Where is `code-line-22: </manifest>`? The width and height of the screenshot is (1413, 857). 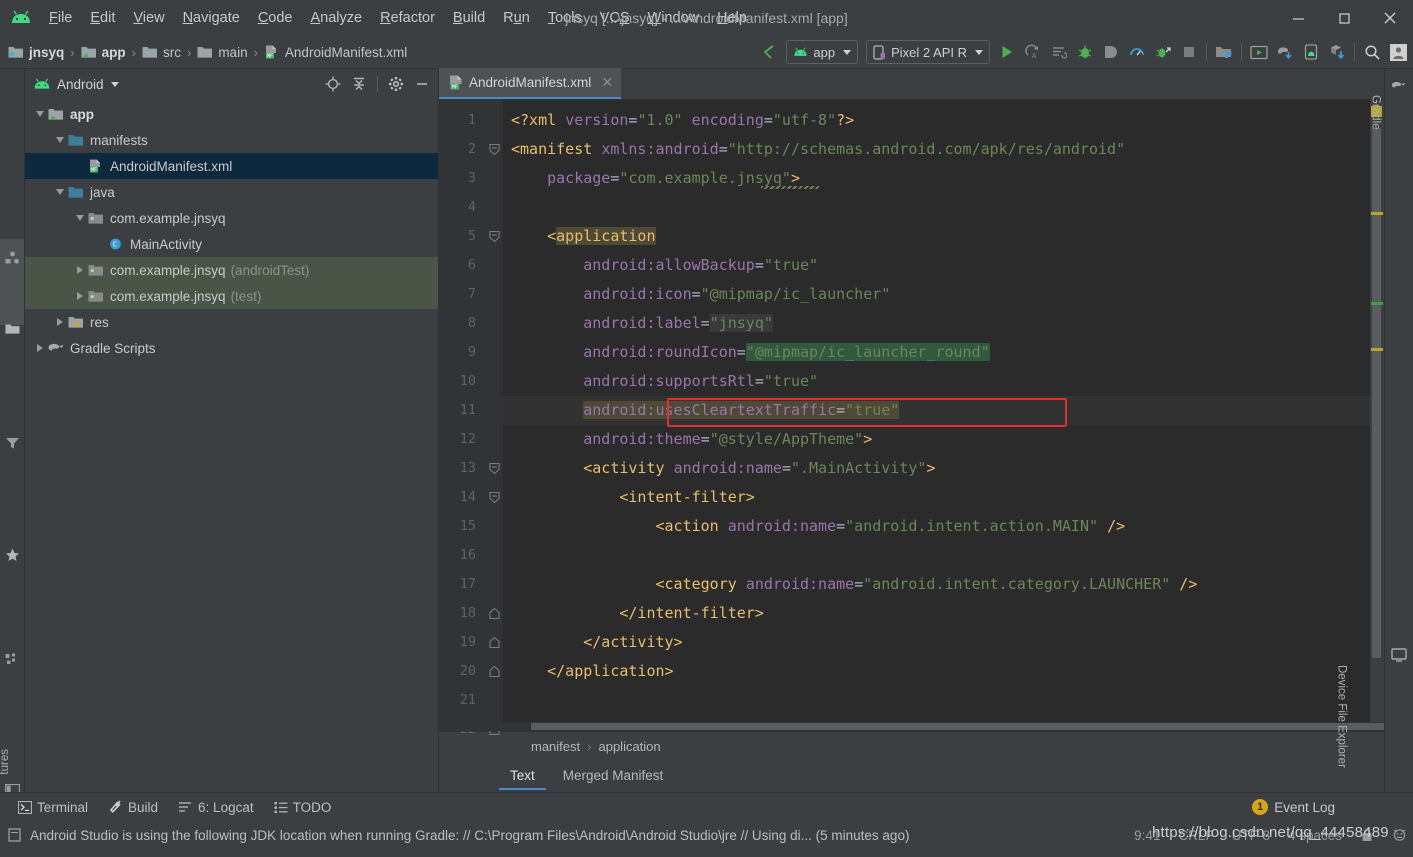
code-line-22: </manifest> is located at coordinates (936, 718).